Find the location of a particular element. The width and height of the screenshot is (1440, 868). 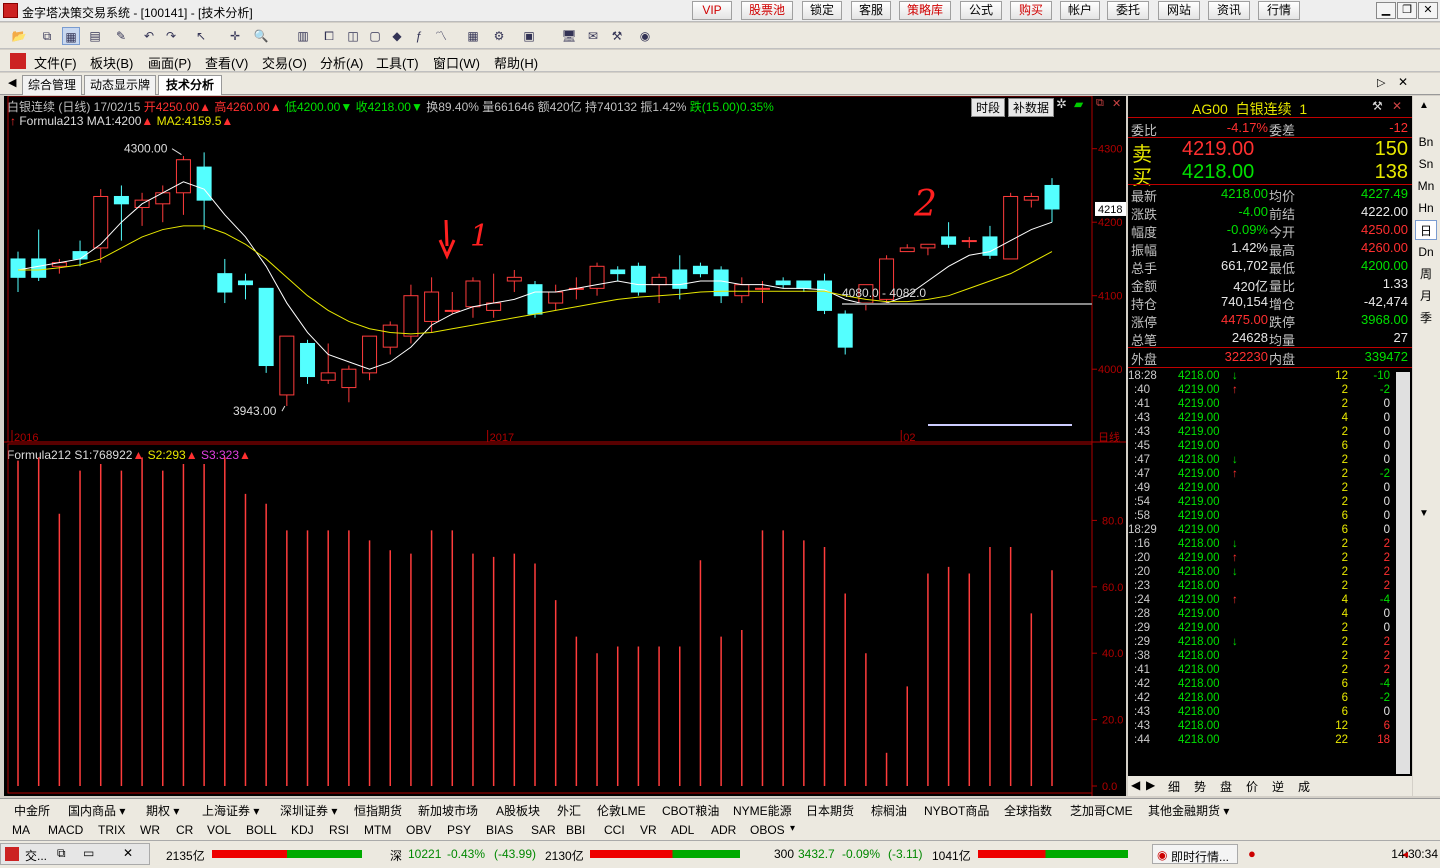

indicator-more-icon: ▾ is located at coordinates (792, 828).